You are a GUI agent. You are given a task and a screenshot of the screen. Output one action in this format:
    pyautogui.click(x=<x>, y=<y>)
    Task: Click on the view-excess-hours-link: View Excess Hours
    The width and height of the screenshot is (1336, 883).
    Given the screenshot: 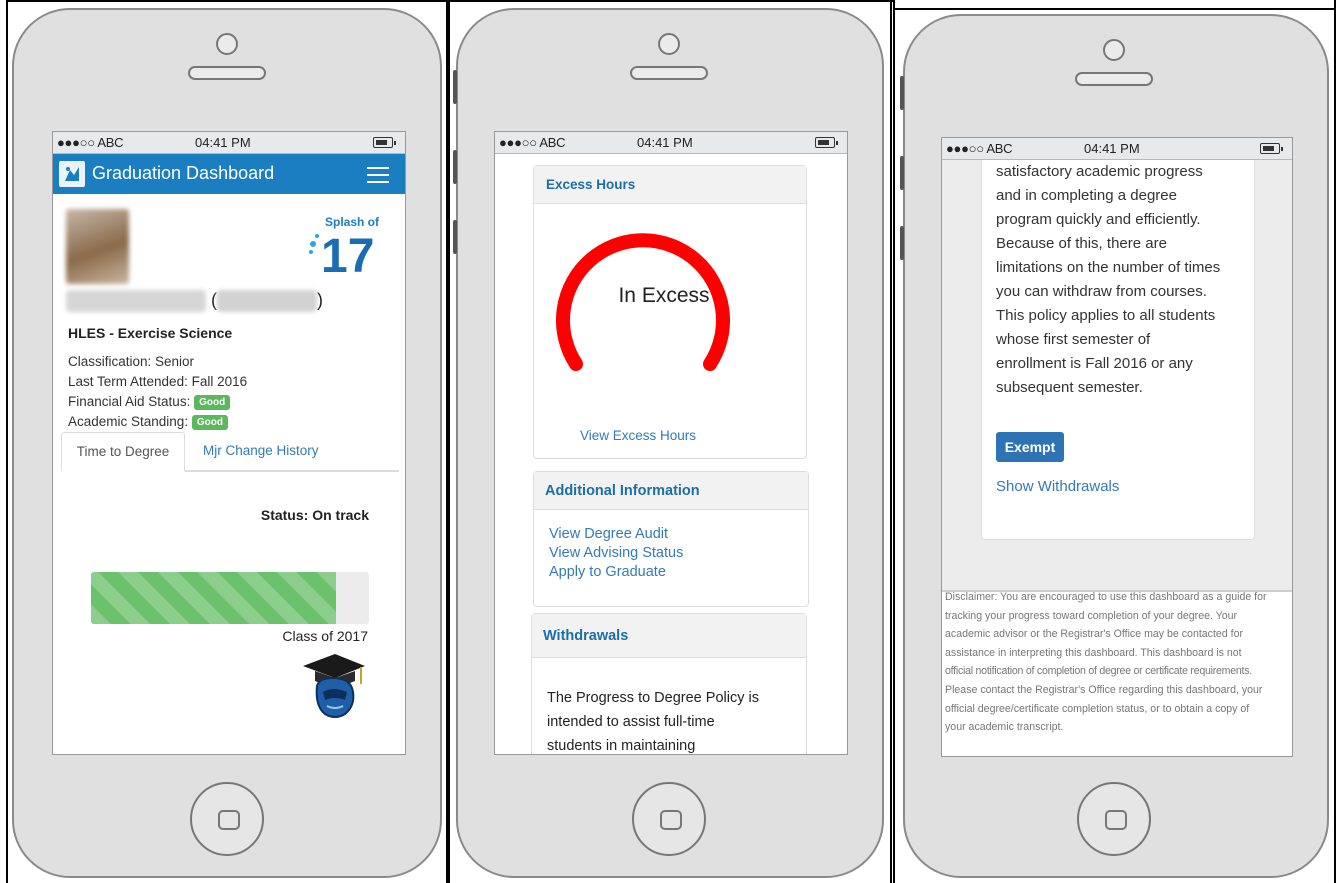 What is the action you would take?
    pyautogui.click(x=638, y=435)
    